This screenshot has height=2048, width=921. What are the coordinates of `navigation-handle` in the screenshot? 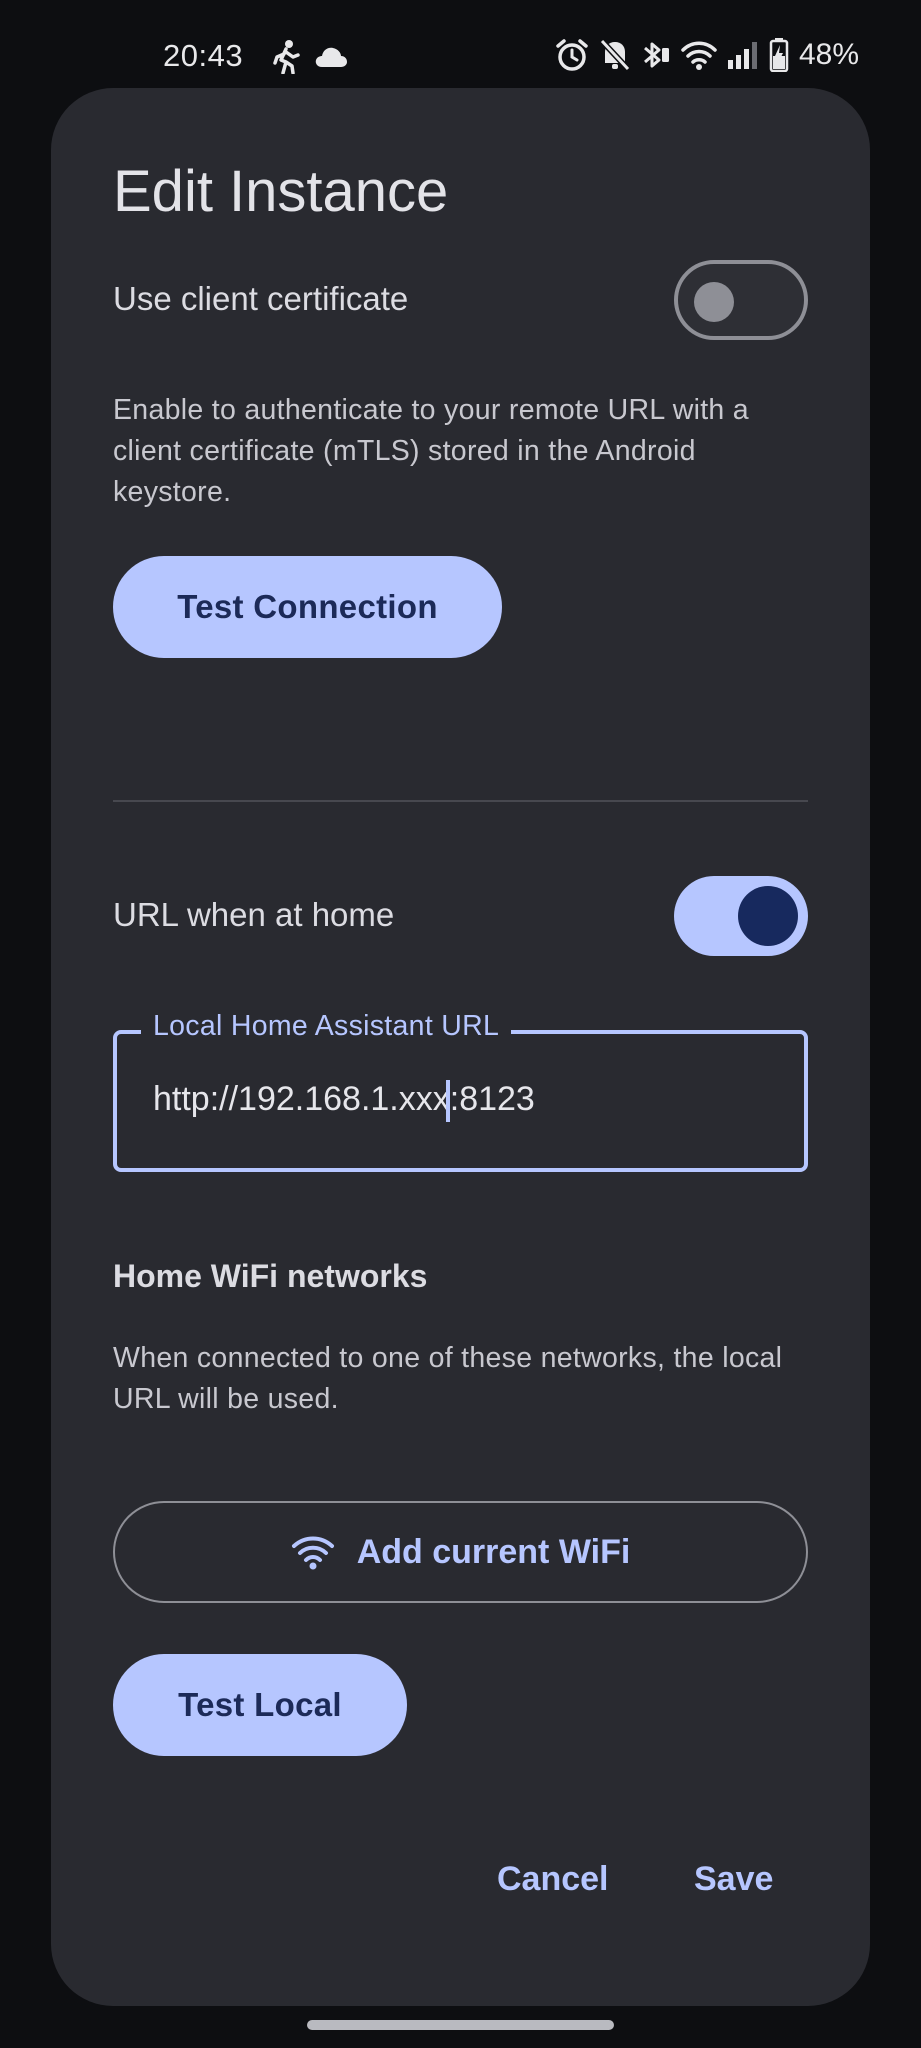 It's located at (460, 2025).